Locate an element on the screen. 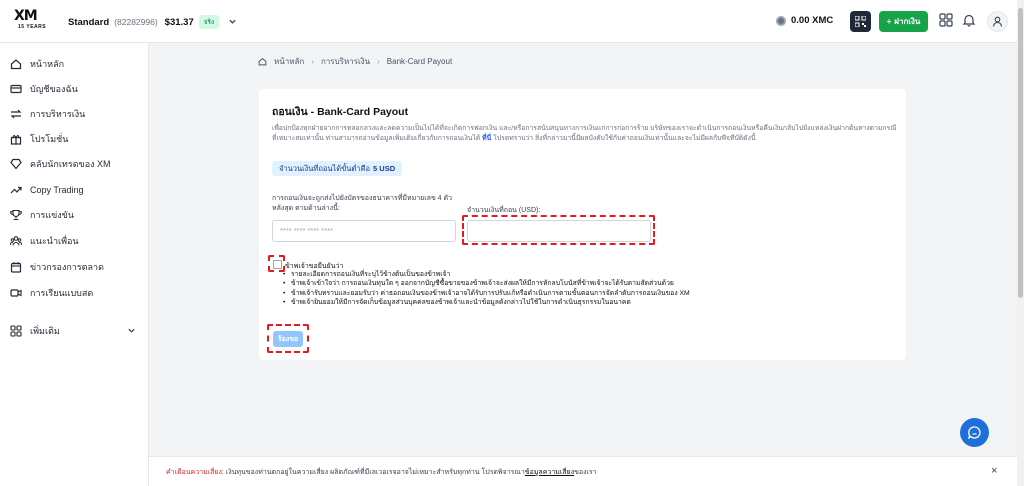  description-link: ที่นี่ is located at coordinates (486, 138).